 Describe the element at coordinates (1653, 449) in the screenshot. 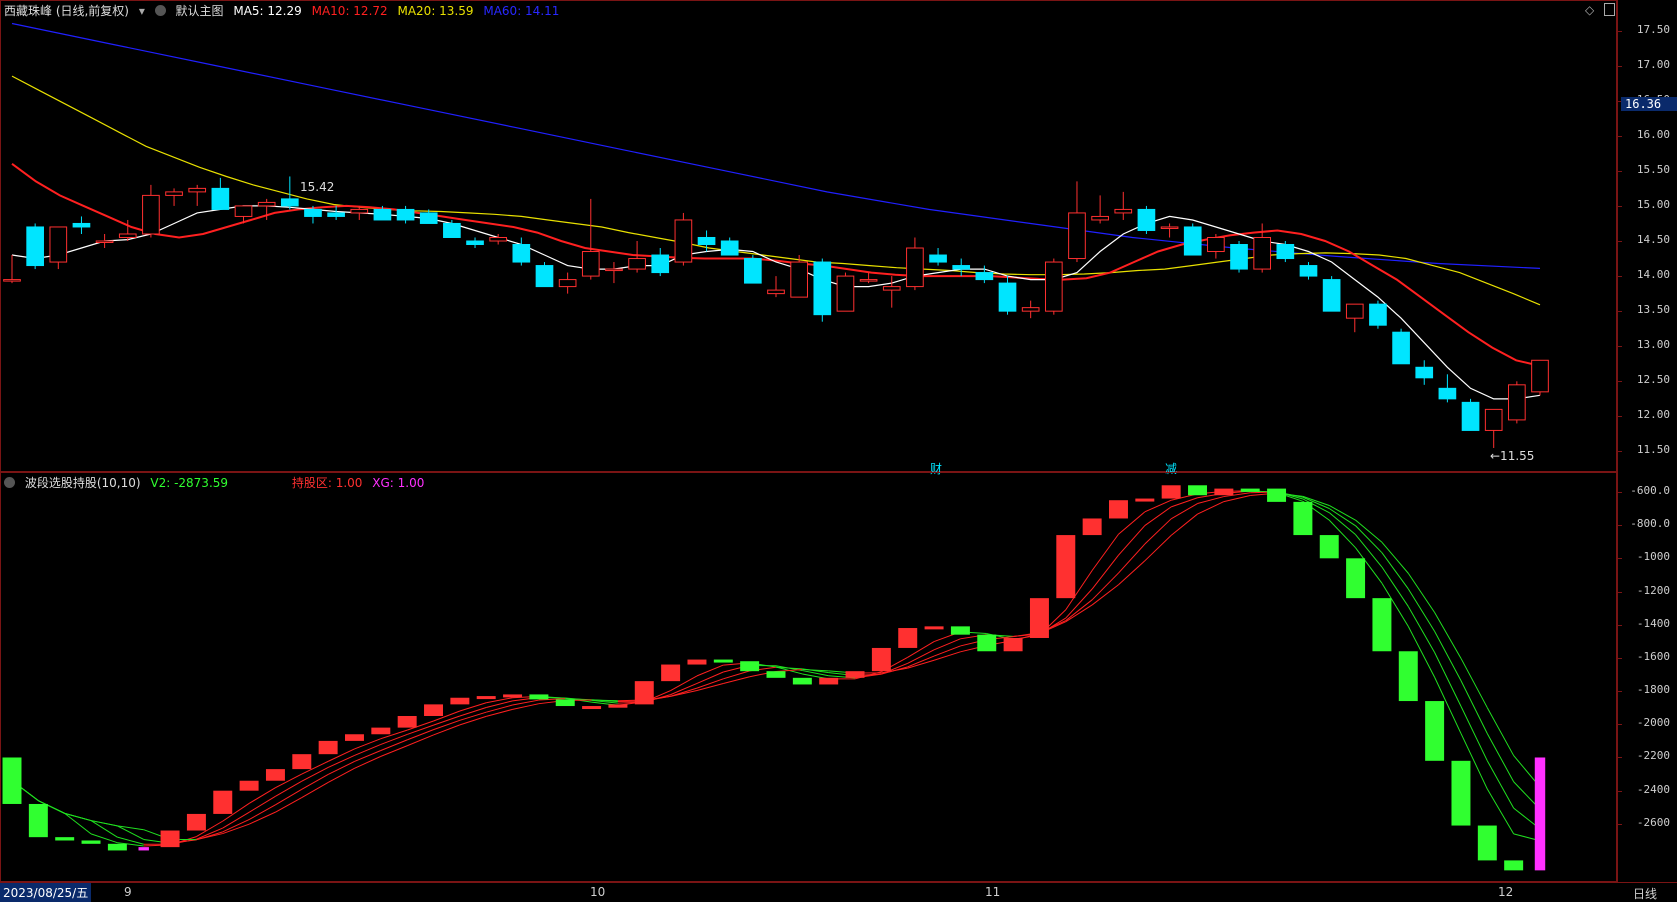

I see `price-tick-label: 11.50` at that location.